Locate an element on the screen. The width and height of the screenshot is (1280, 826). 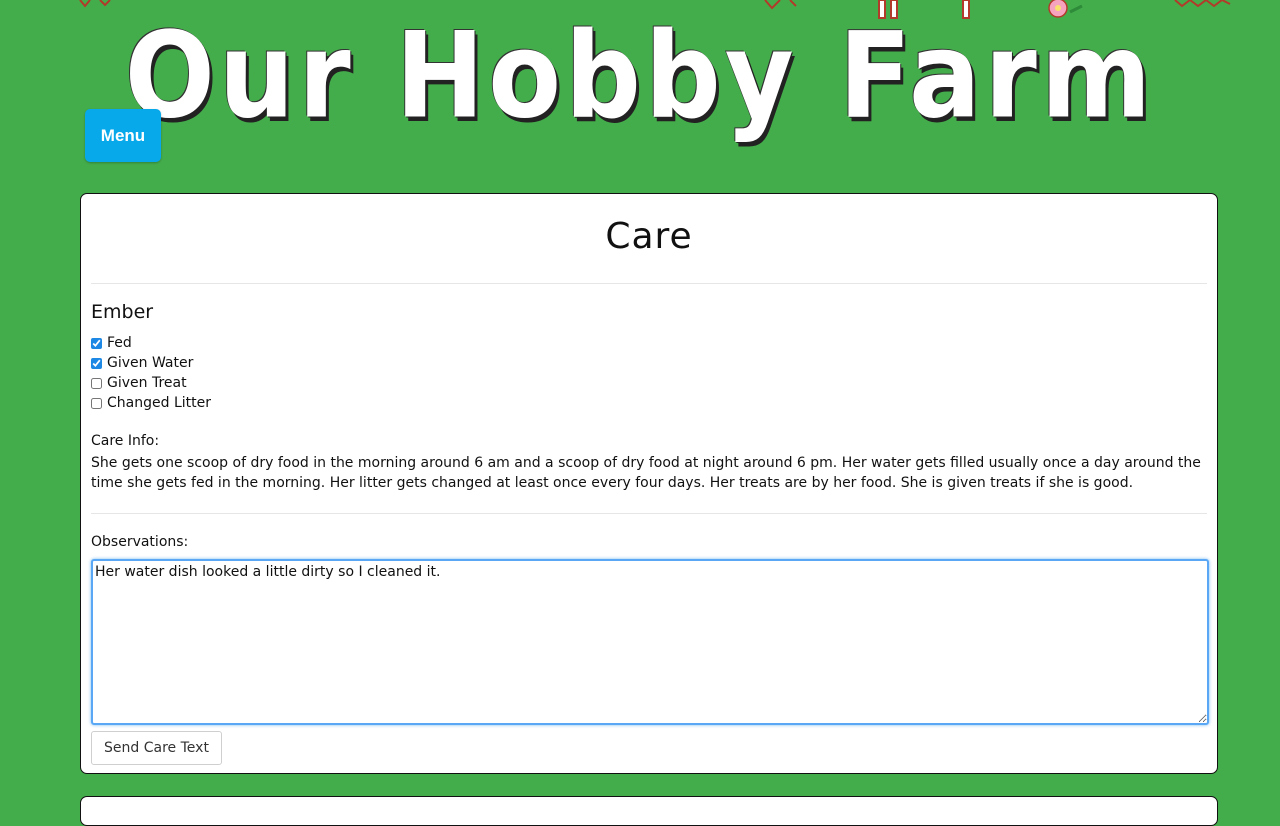
care-info-label: Care Info: is located at coordinates (125, 441).